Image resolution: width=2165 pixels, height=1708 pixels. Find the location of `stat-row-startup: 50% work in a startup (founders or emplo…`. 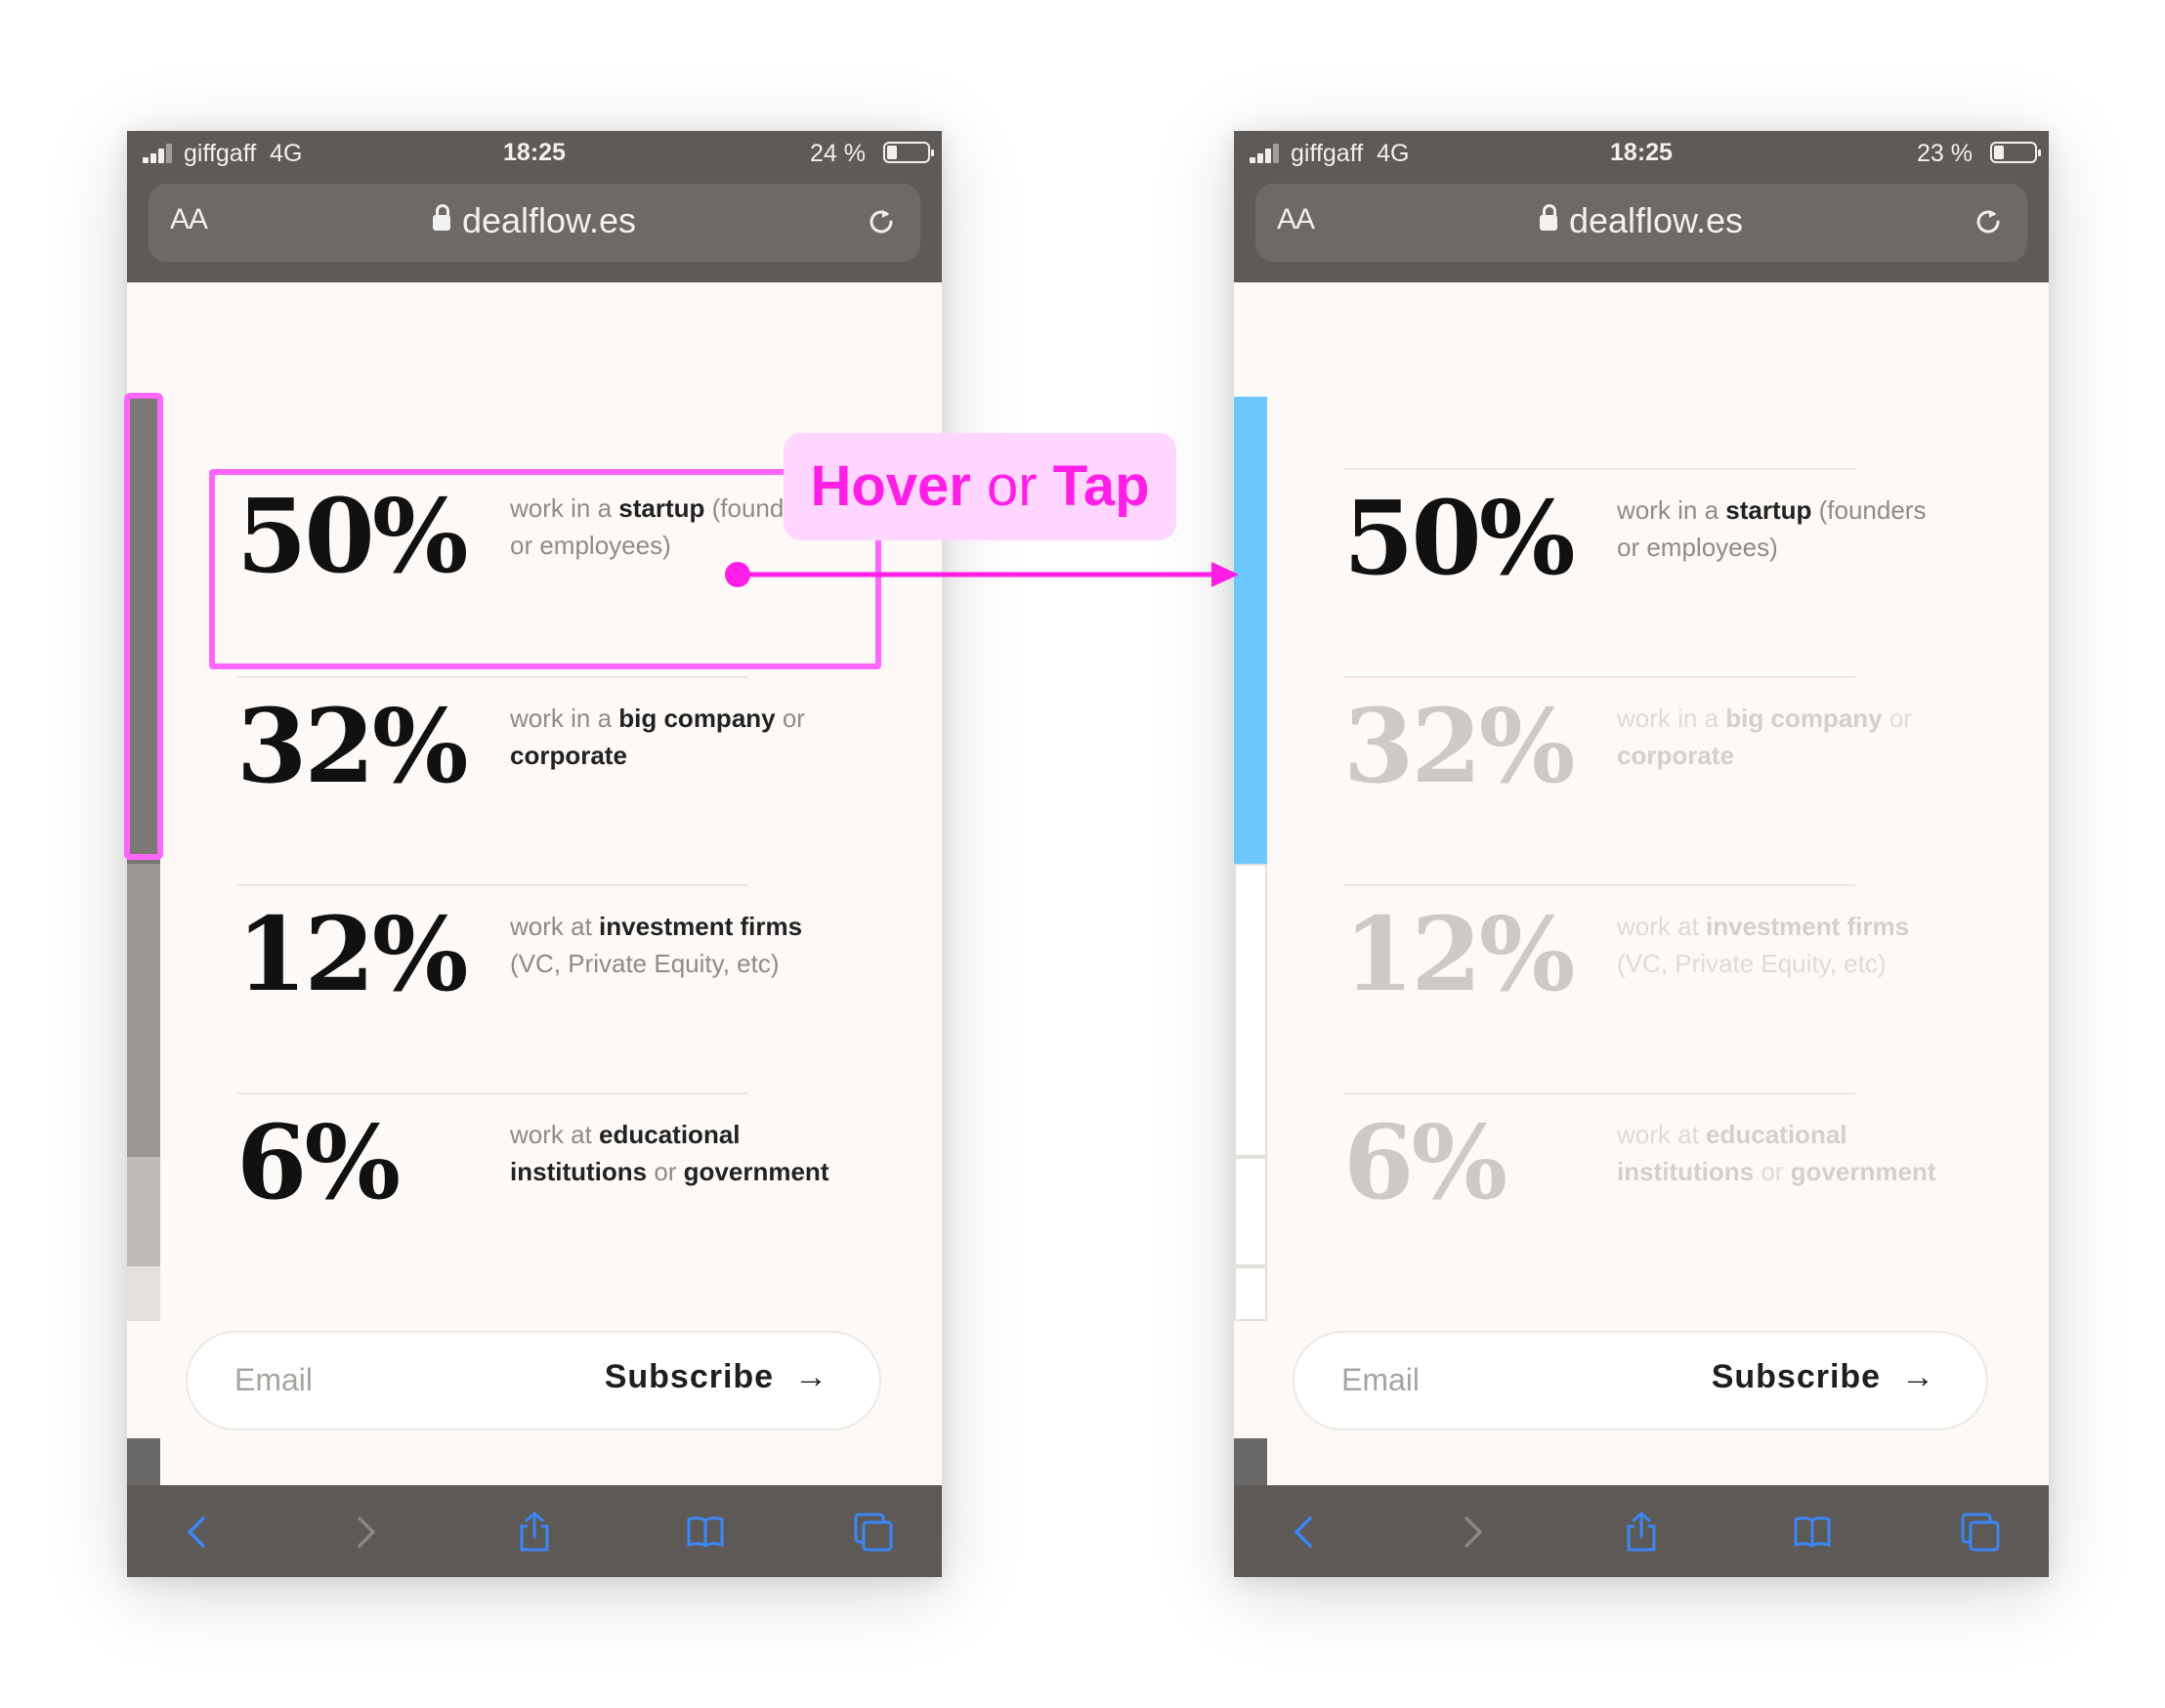

stat-row-startup: 50% work in a startup (founders or emplo… is located at coordinates (1634, 573).